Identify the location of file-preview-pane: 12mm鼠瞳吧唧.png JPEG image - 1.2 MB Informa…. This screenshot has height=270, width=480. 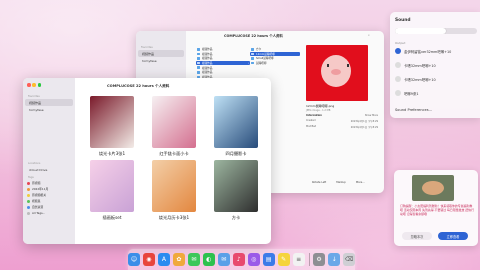
(342, 119).